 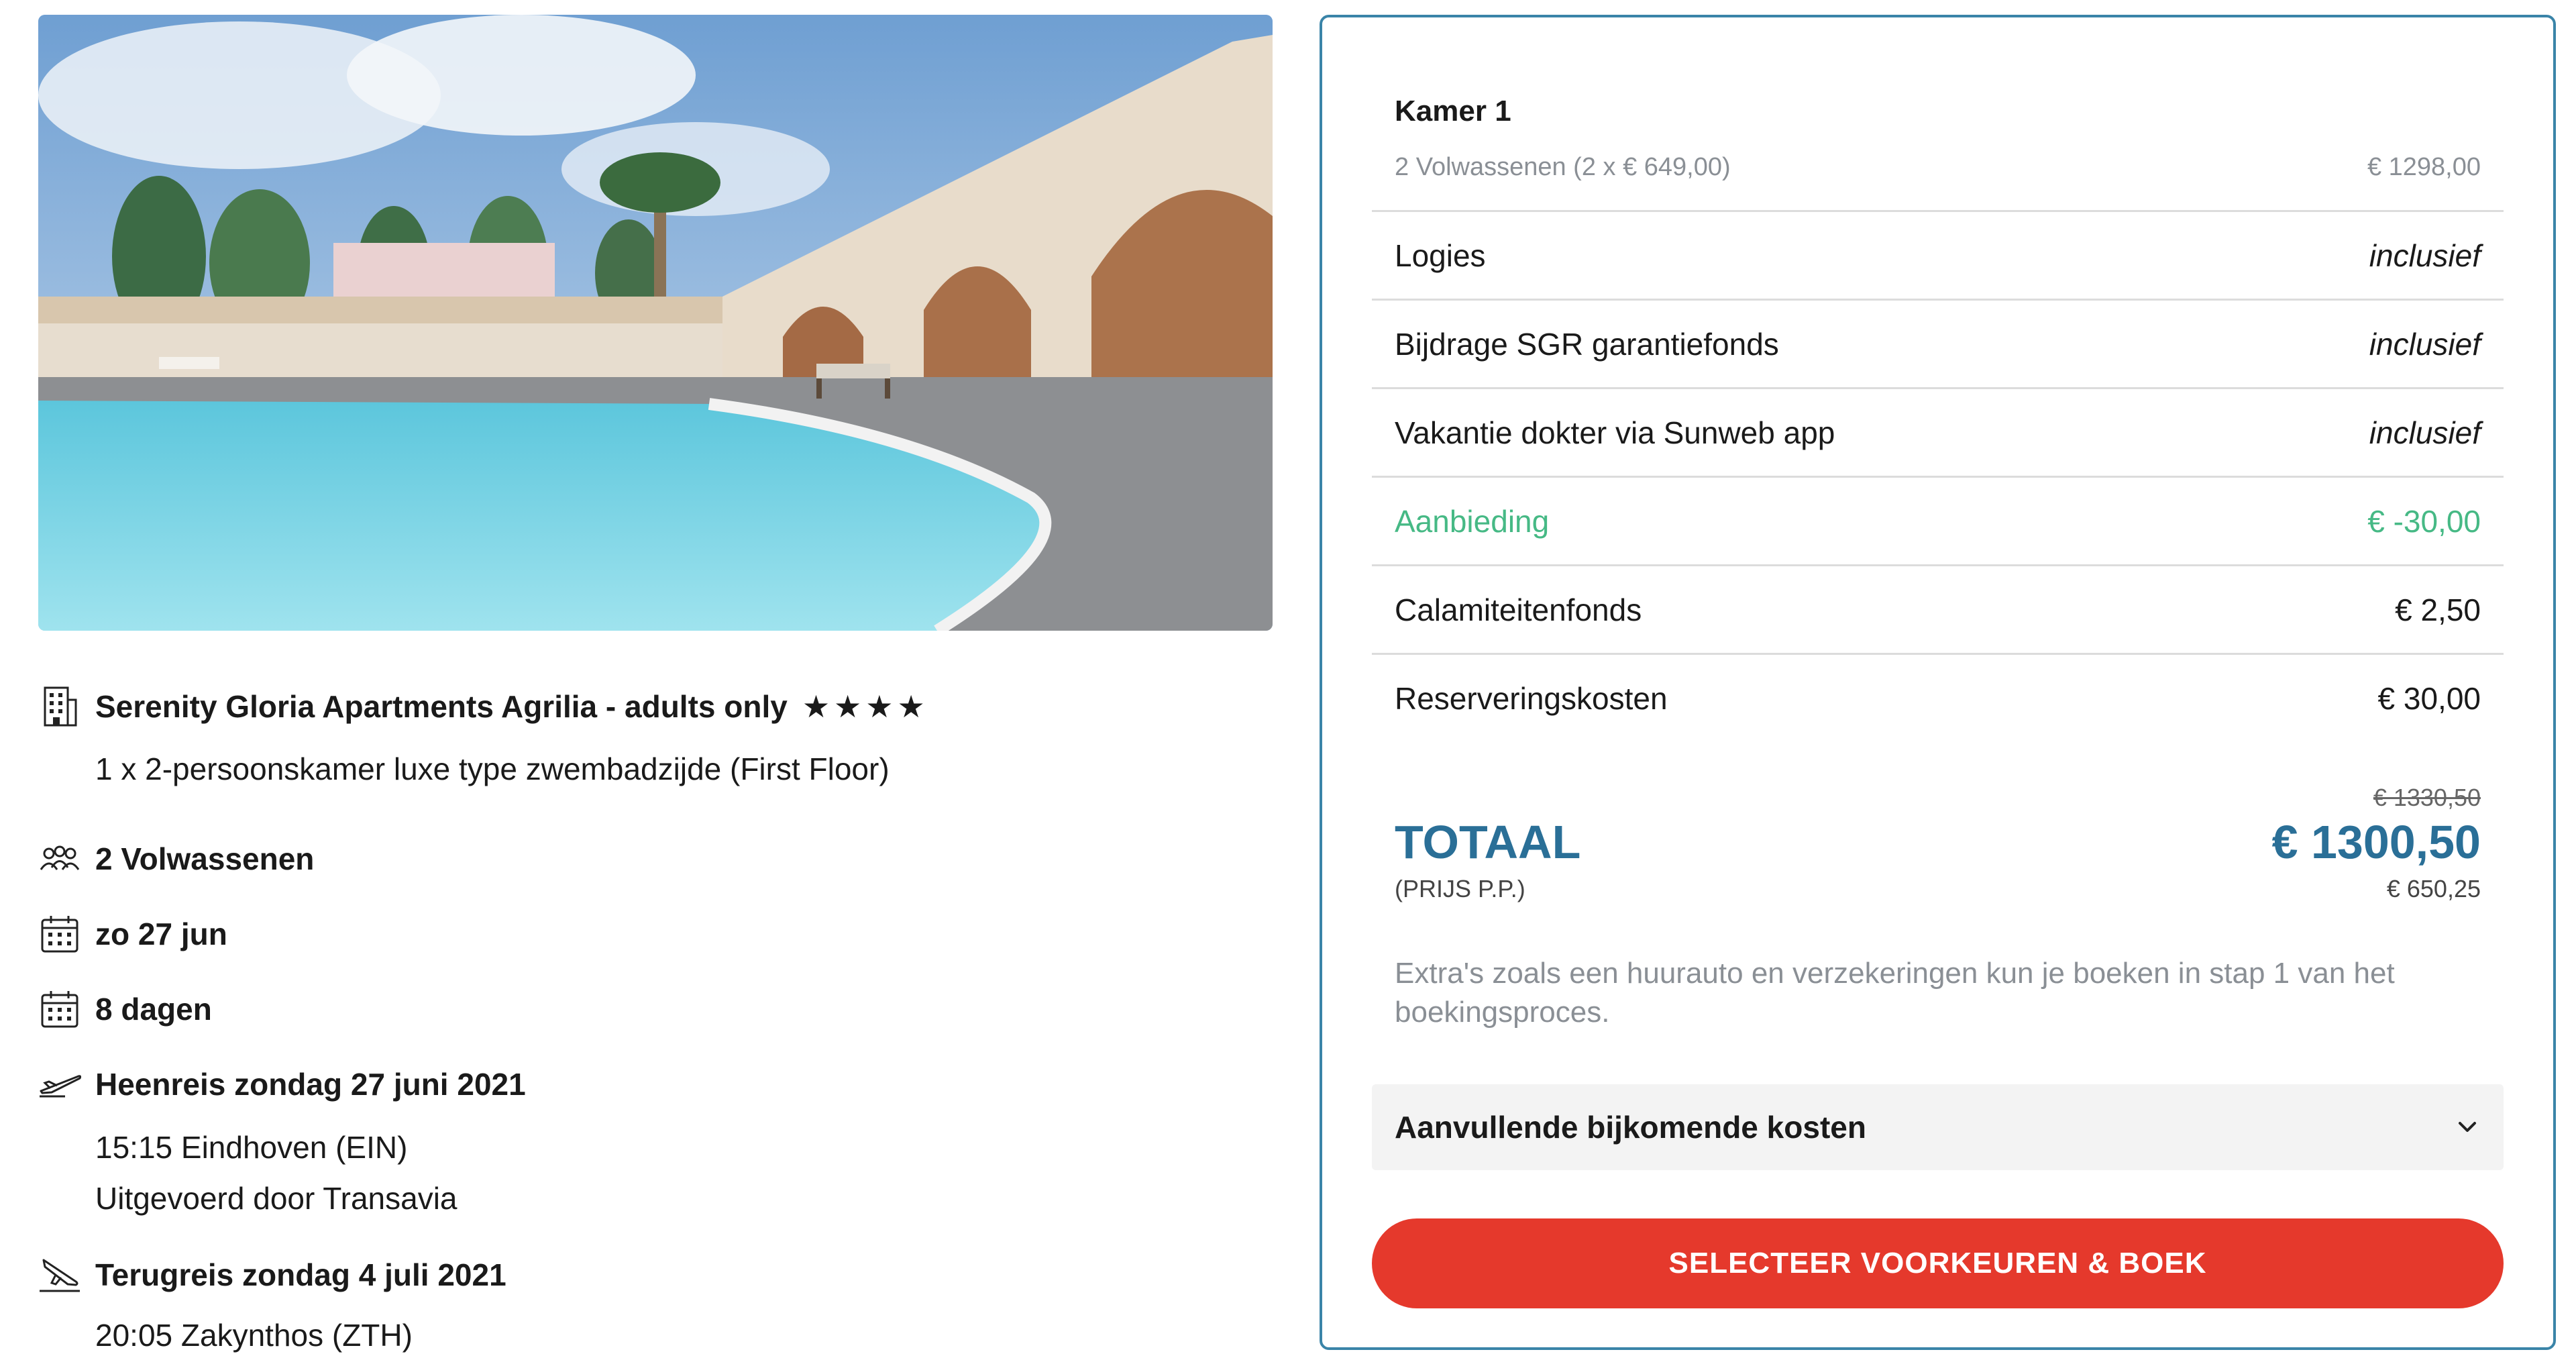 What do you see at coordinates (1615, 433) in the screenshot?
I see `line-label: Vakantie dokter via Sunweb app` at bounding box center [1615, 433].